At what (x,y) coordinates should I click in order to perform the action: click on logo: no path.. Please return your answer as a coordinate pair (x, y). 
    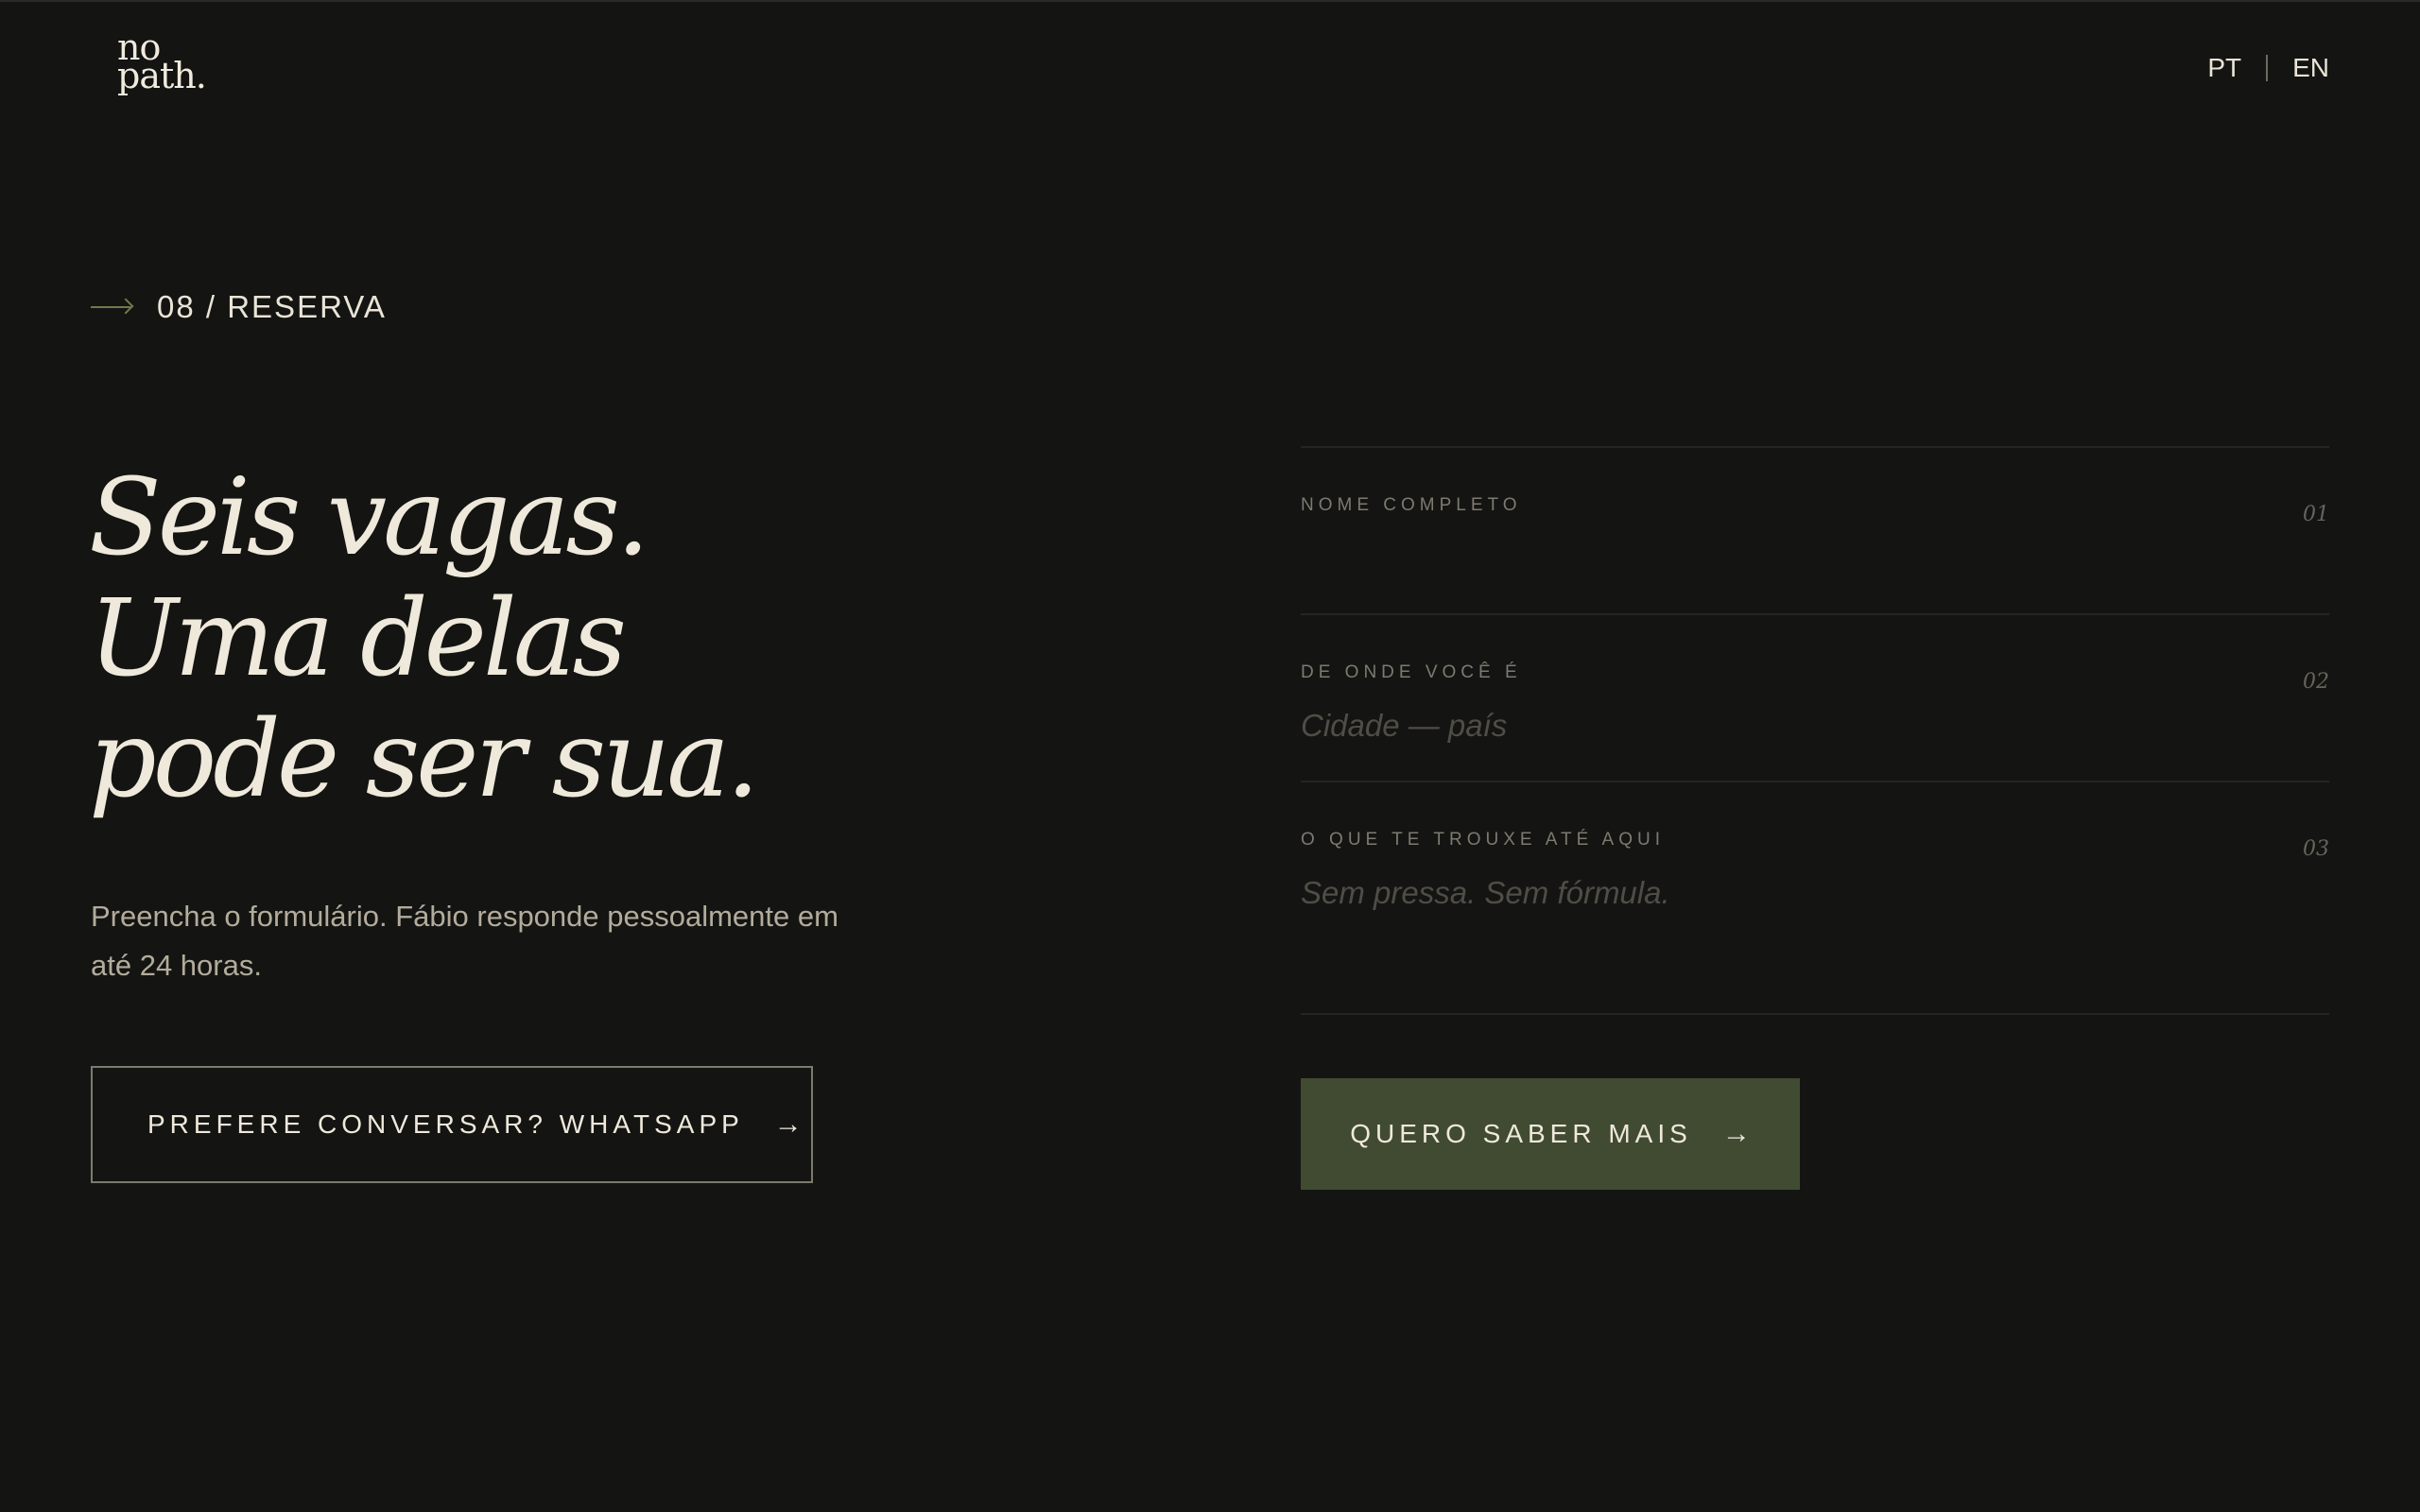
    Looking at the image, I should click on (162, 61).